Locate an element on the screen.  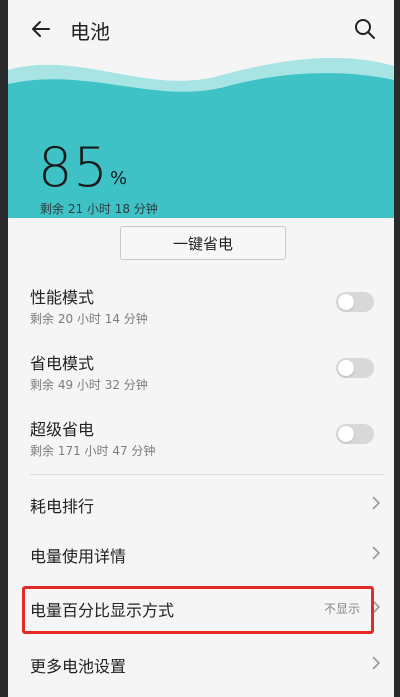
mode-remaining: 剩余 49 小时 32 分钟 is located at coordinates (89, 385).